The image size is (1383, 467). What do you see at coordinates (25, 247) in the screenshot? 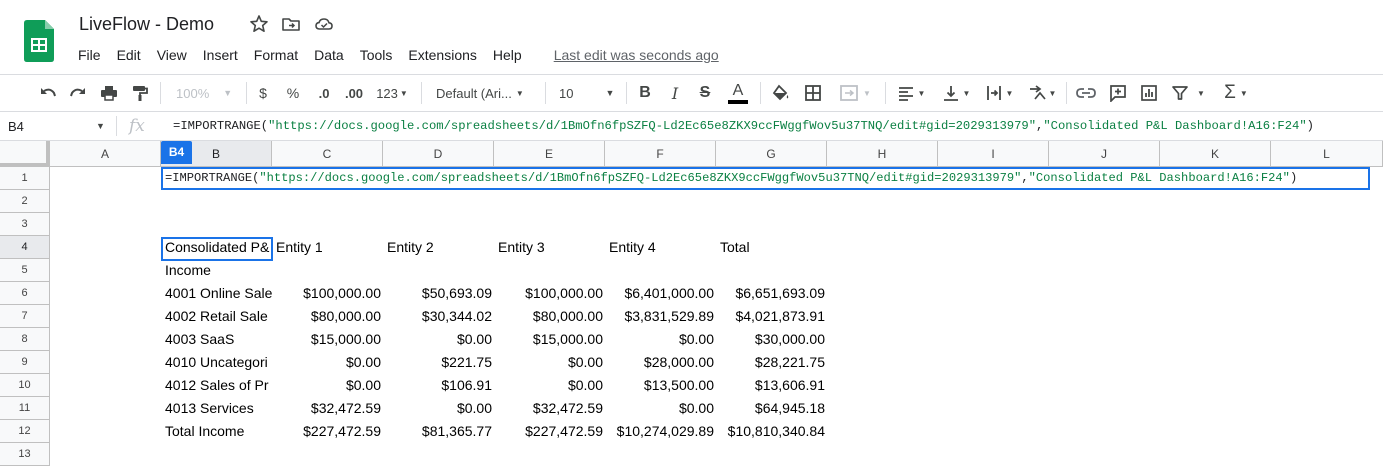
I see `row-header-4: 4` at bounding box center [25, 247].